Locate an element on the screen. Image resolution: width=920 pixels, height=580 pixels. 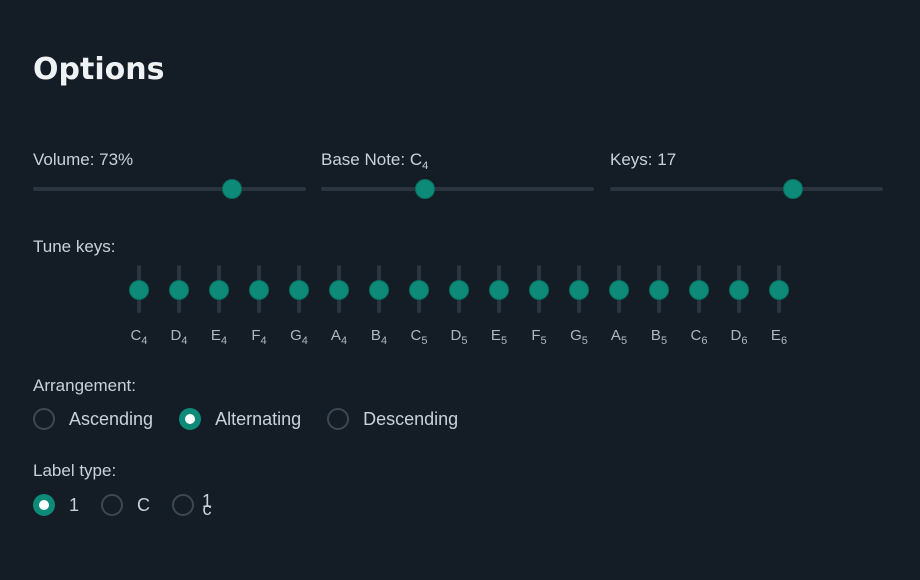
tune-key-label: B5 is located at coordinates (659, 337).